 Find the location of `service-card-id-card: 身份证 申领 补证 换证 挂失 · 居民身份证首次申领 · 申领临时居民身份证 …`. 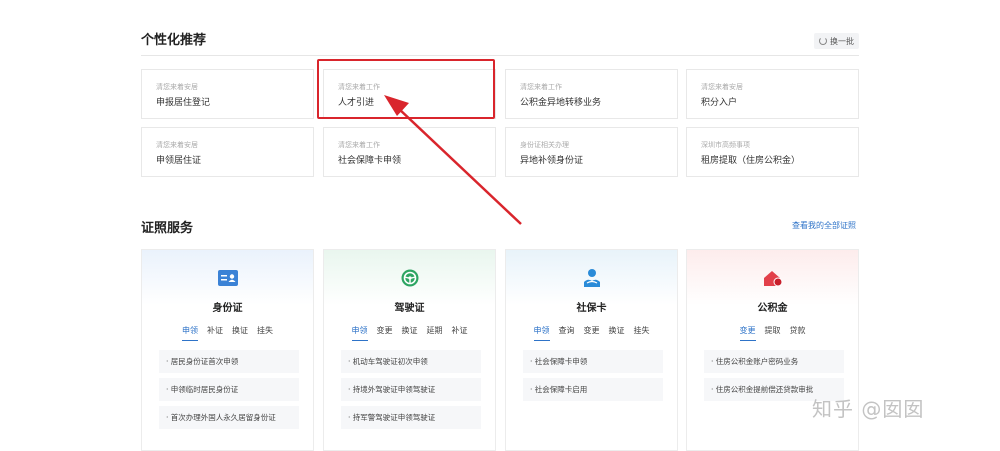

service-card-id-card: 身份证 申领 补证 换证 挂失 · 居民身份证首次申领 · 申领临时居民身份证 … is located at coordinates (227, 350).